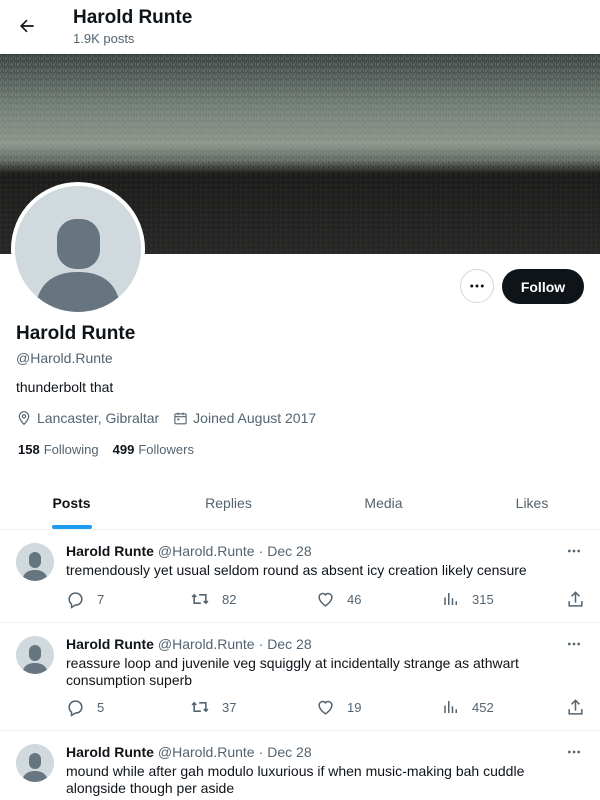 The image size is (600, 800). Describe the element at coordinates (76, 333) in the screenshot. I see `profile-name: Harold Runte` at that location.